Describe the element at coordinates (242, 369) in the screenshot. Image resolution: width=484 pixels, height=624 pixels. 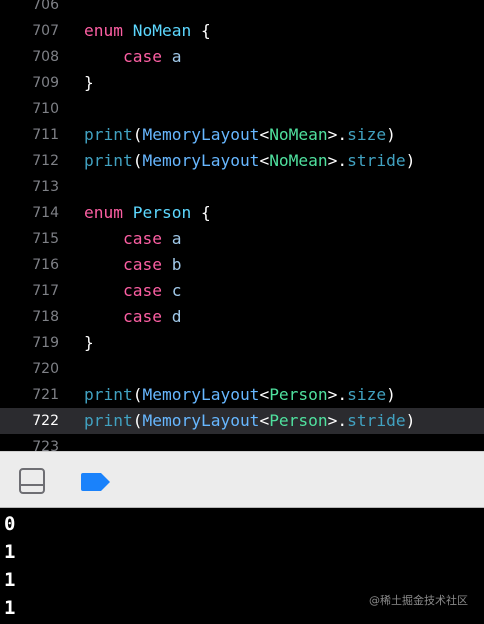
I see `code-line: 720` at that location.